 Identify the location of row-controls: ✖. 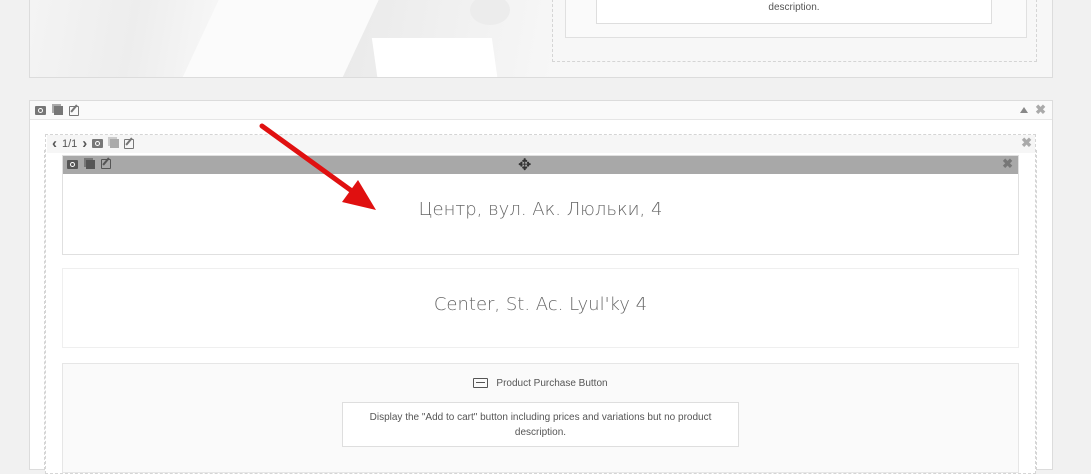
(1033, 109).